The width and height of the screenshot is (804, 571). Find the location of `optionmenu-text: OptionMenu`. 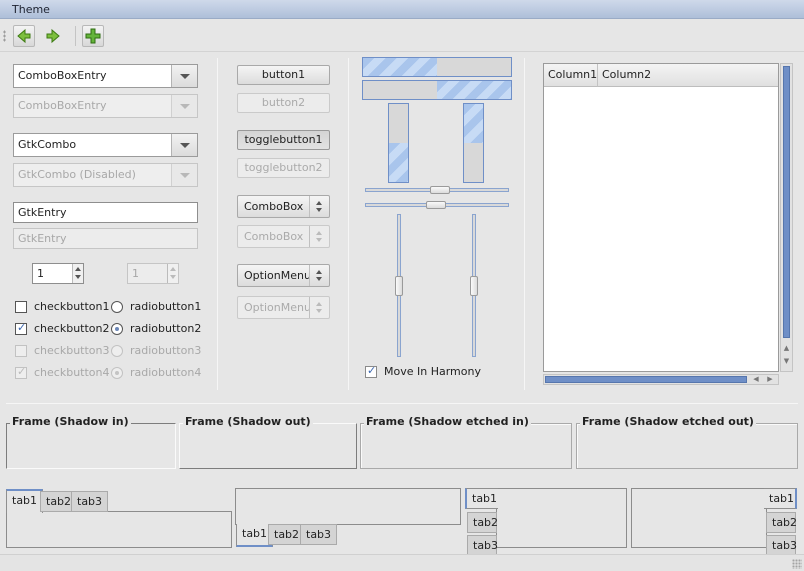

optionmenu-text: OptionMenu is located at coordinates (277, 275).